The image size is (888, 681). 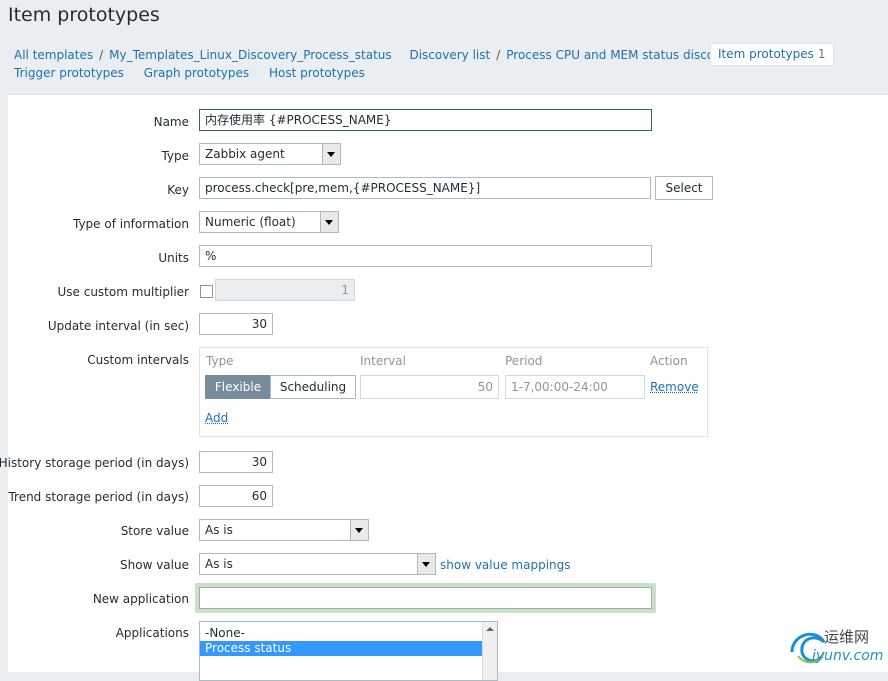 What do you see at coordinates (425, 188) in the screenshot?
I see `key-input: process.check[pre,mem,{#PROCESS_NAME}]` at bounding box center [425, 188].